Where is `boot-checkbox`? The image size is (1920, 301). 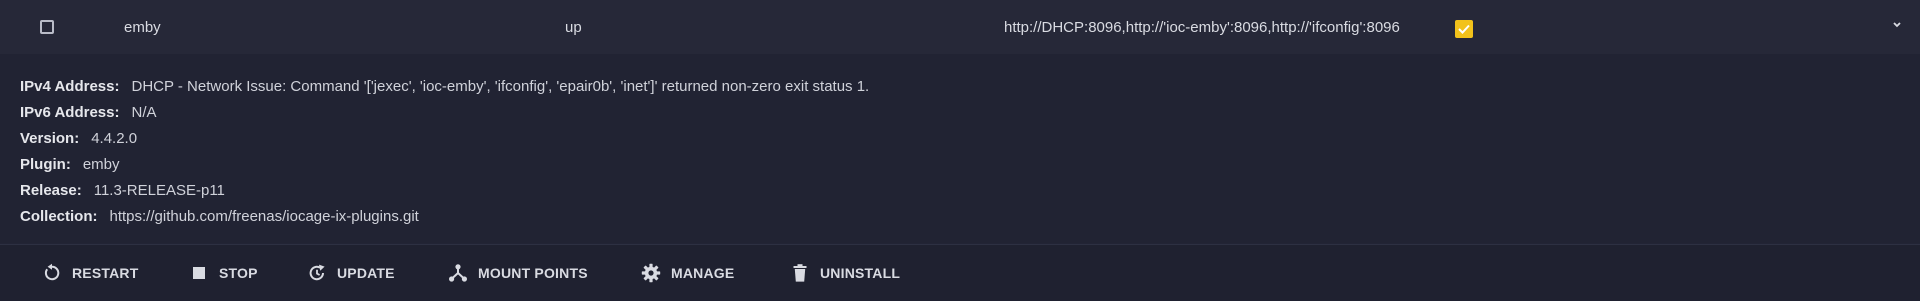 boot-checkbox is located at coordinates (1464, 29).